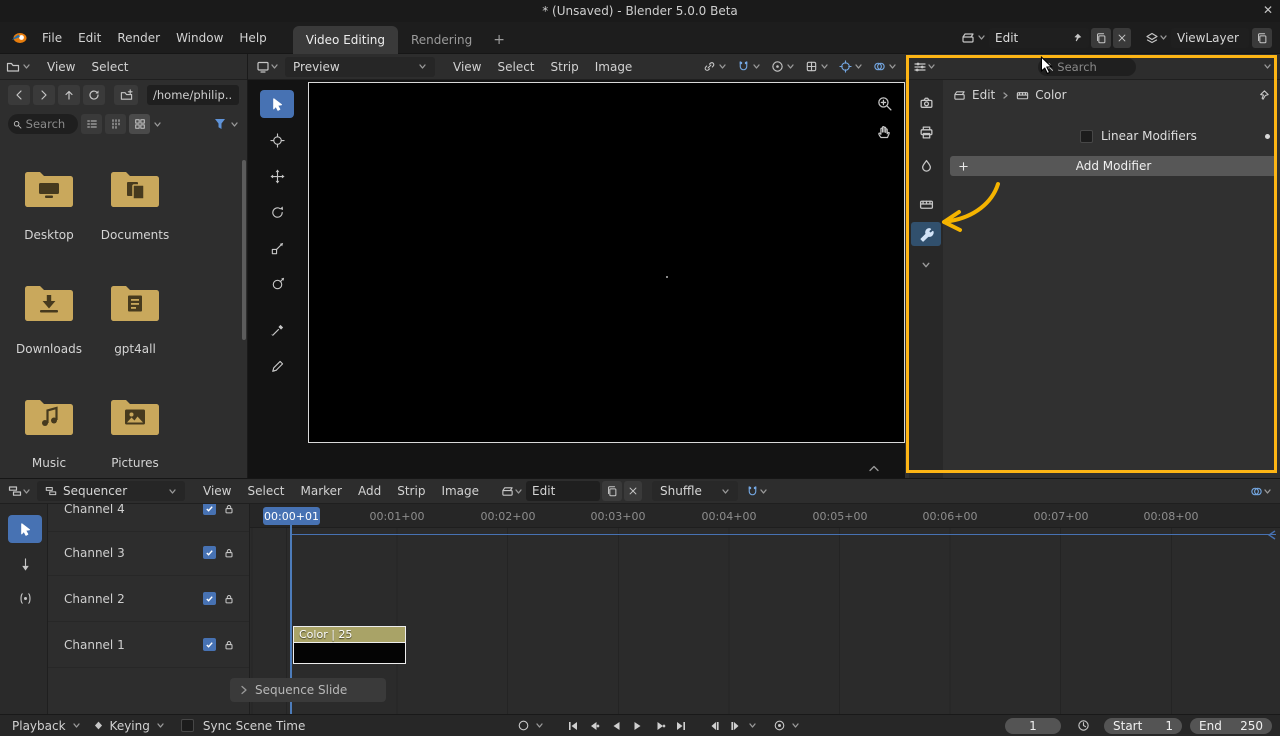 The width and height of the screenshot is (1280, 736). I want to click on menu-edit: Edit, so click(89, 38).